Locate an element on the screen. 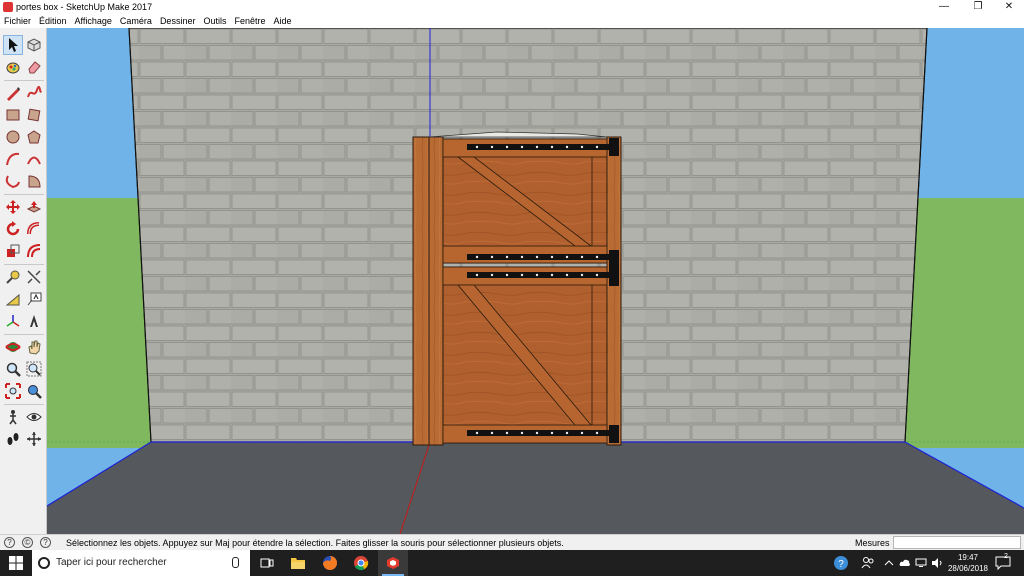  freehand-tool is located at coordinates (34, 93).